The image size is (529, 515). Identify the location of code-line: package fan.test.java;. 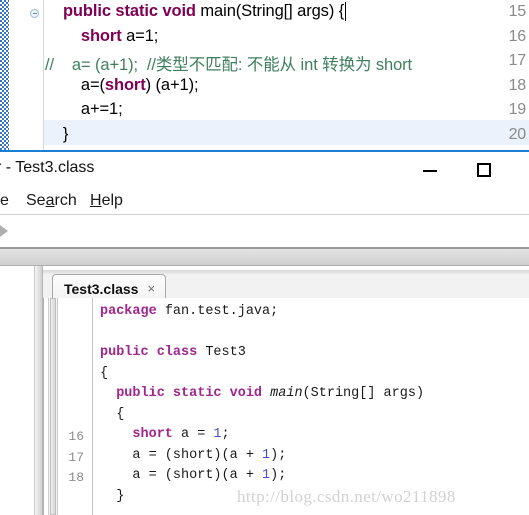
(189, 311).